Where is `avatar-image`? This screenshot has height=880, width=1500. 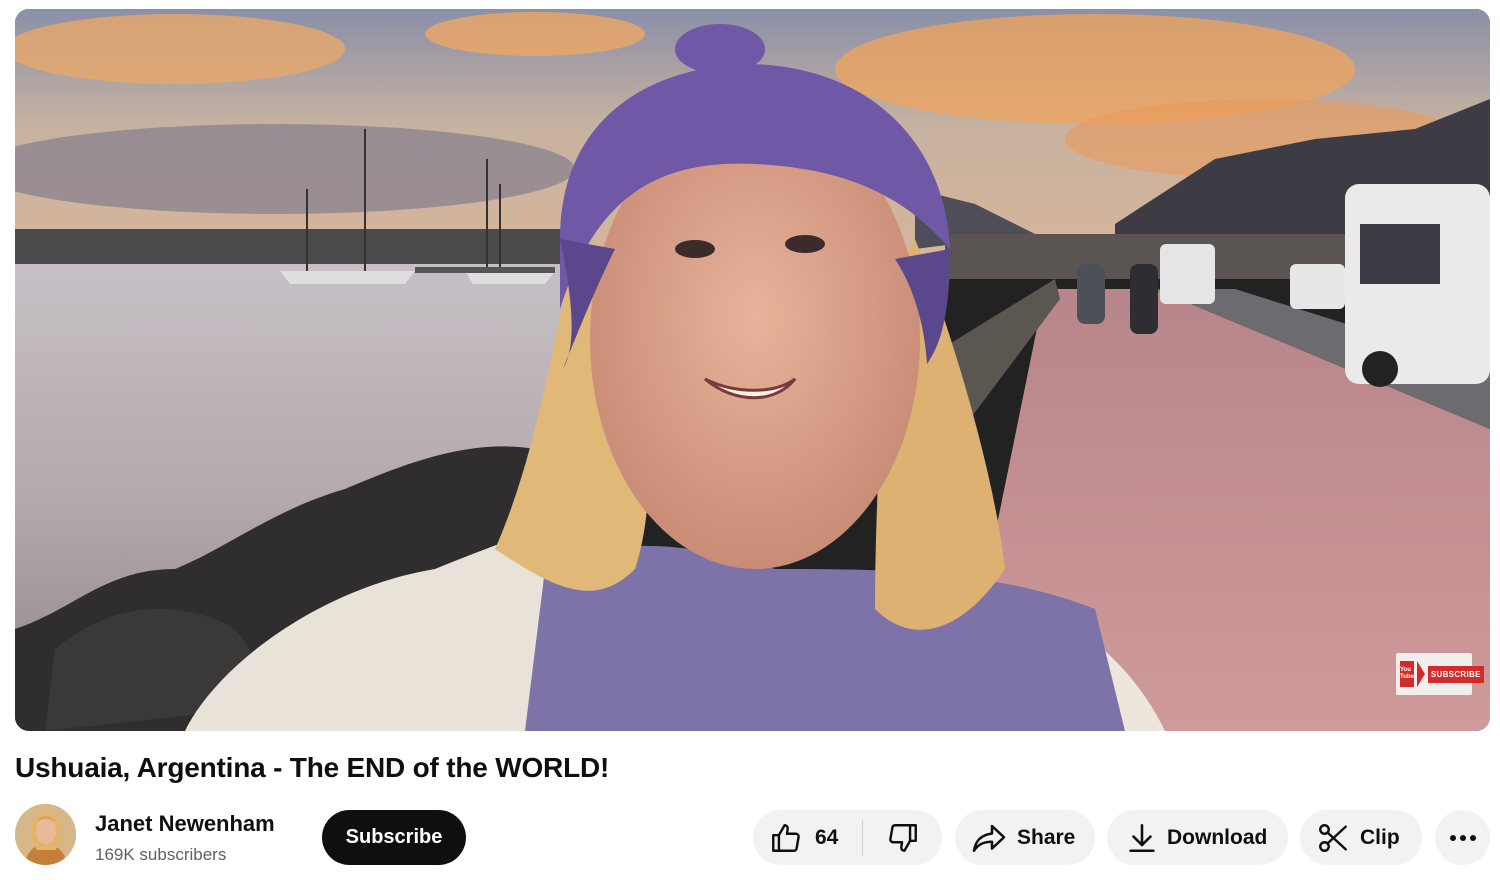
avatar-image is located at coordinates (45, 834).